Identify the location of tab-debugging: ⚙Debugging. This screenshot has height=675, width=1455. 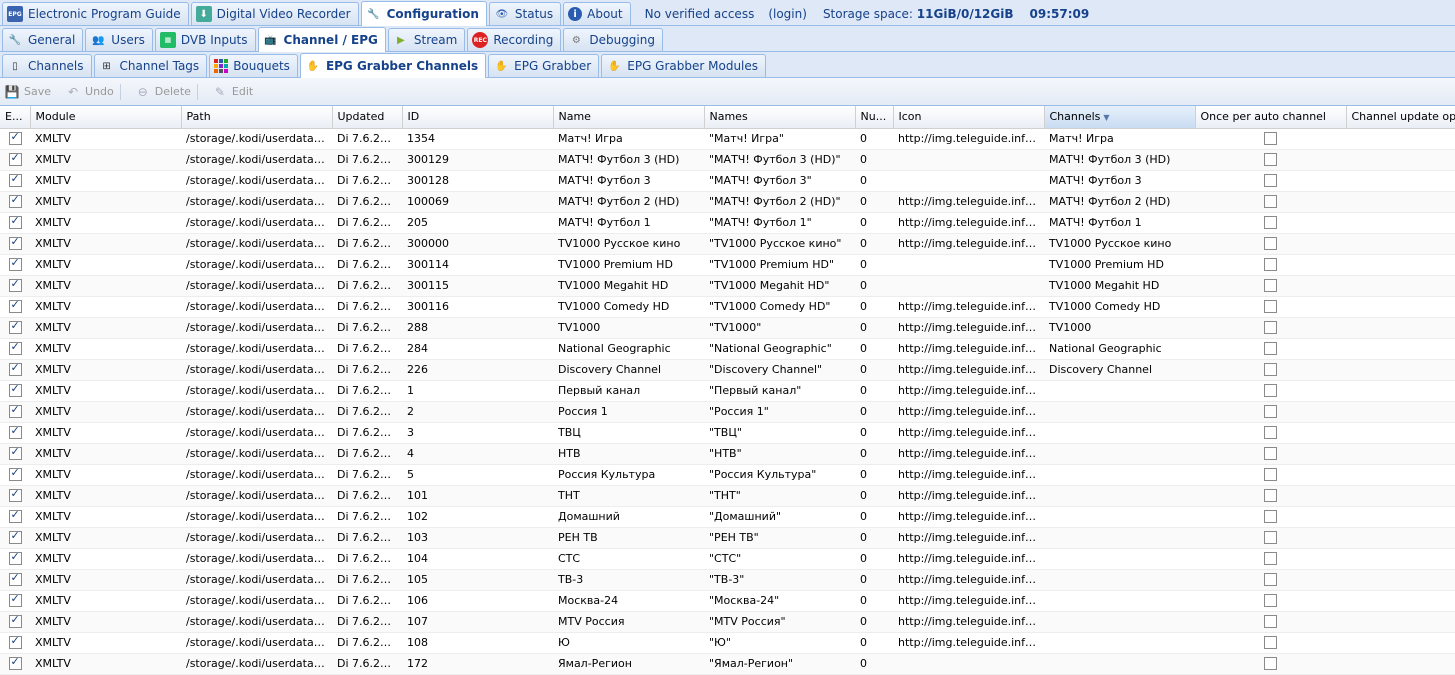
(613, 39).